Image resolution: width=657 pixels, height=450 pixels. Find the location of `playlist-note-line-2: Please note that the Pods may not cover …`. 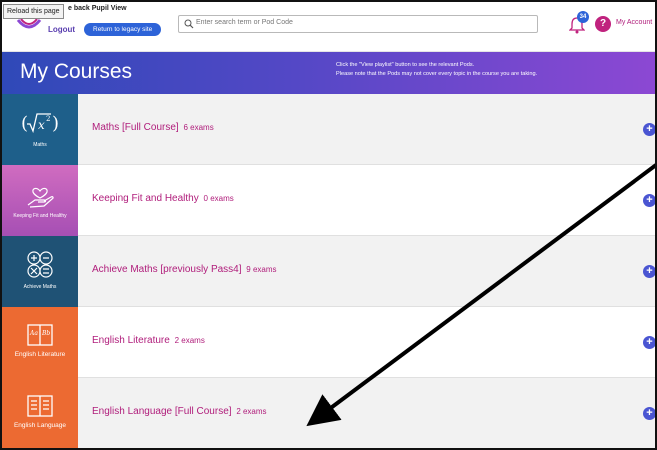

playlist-note-line-2: Please note that the Pods may not cover … is located at coordinates (437, 74).